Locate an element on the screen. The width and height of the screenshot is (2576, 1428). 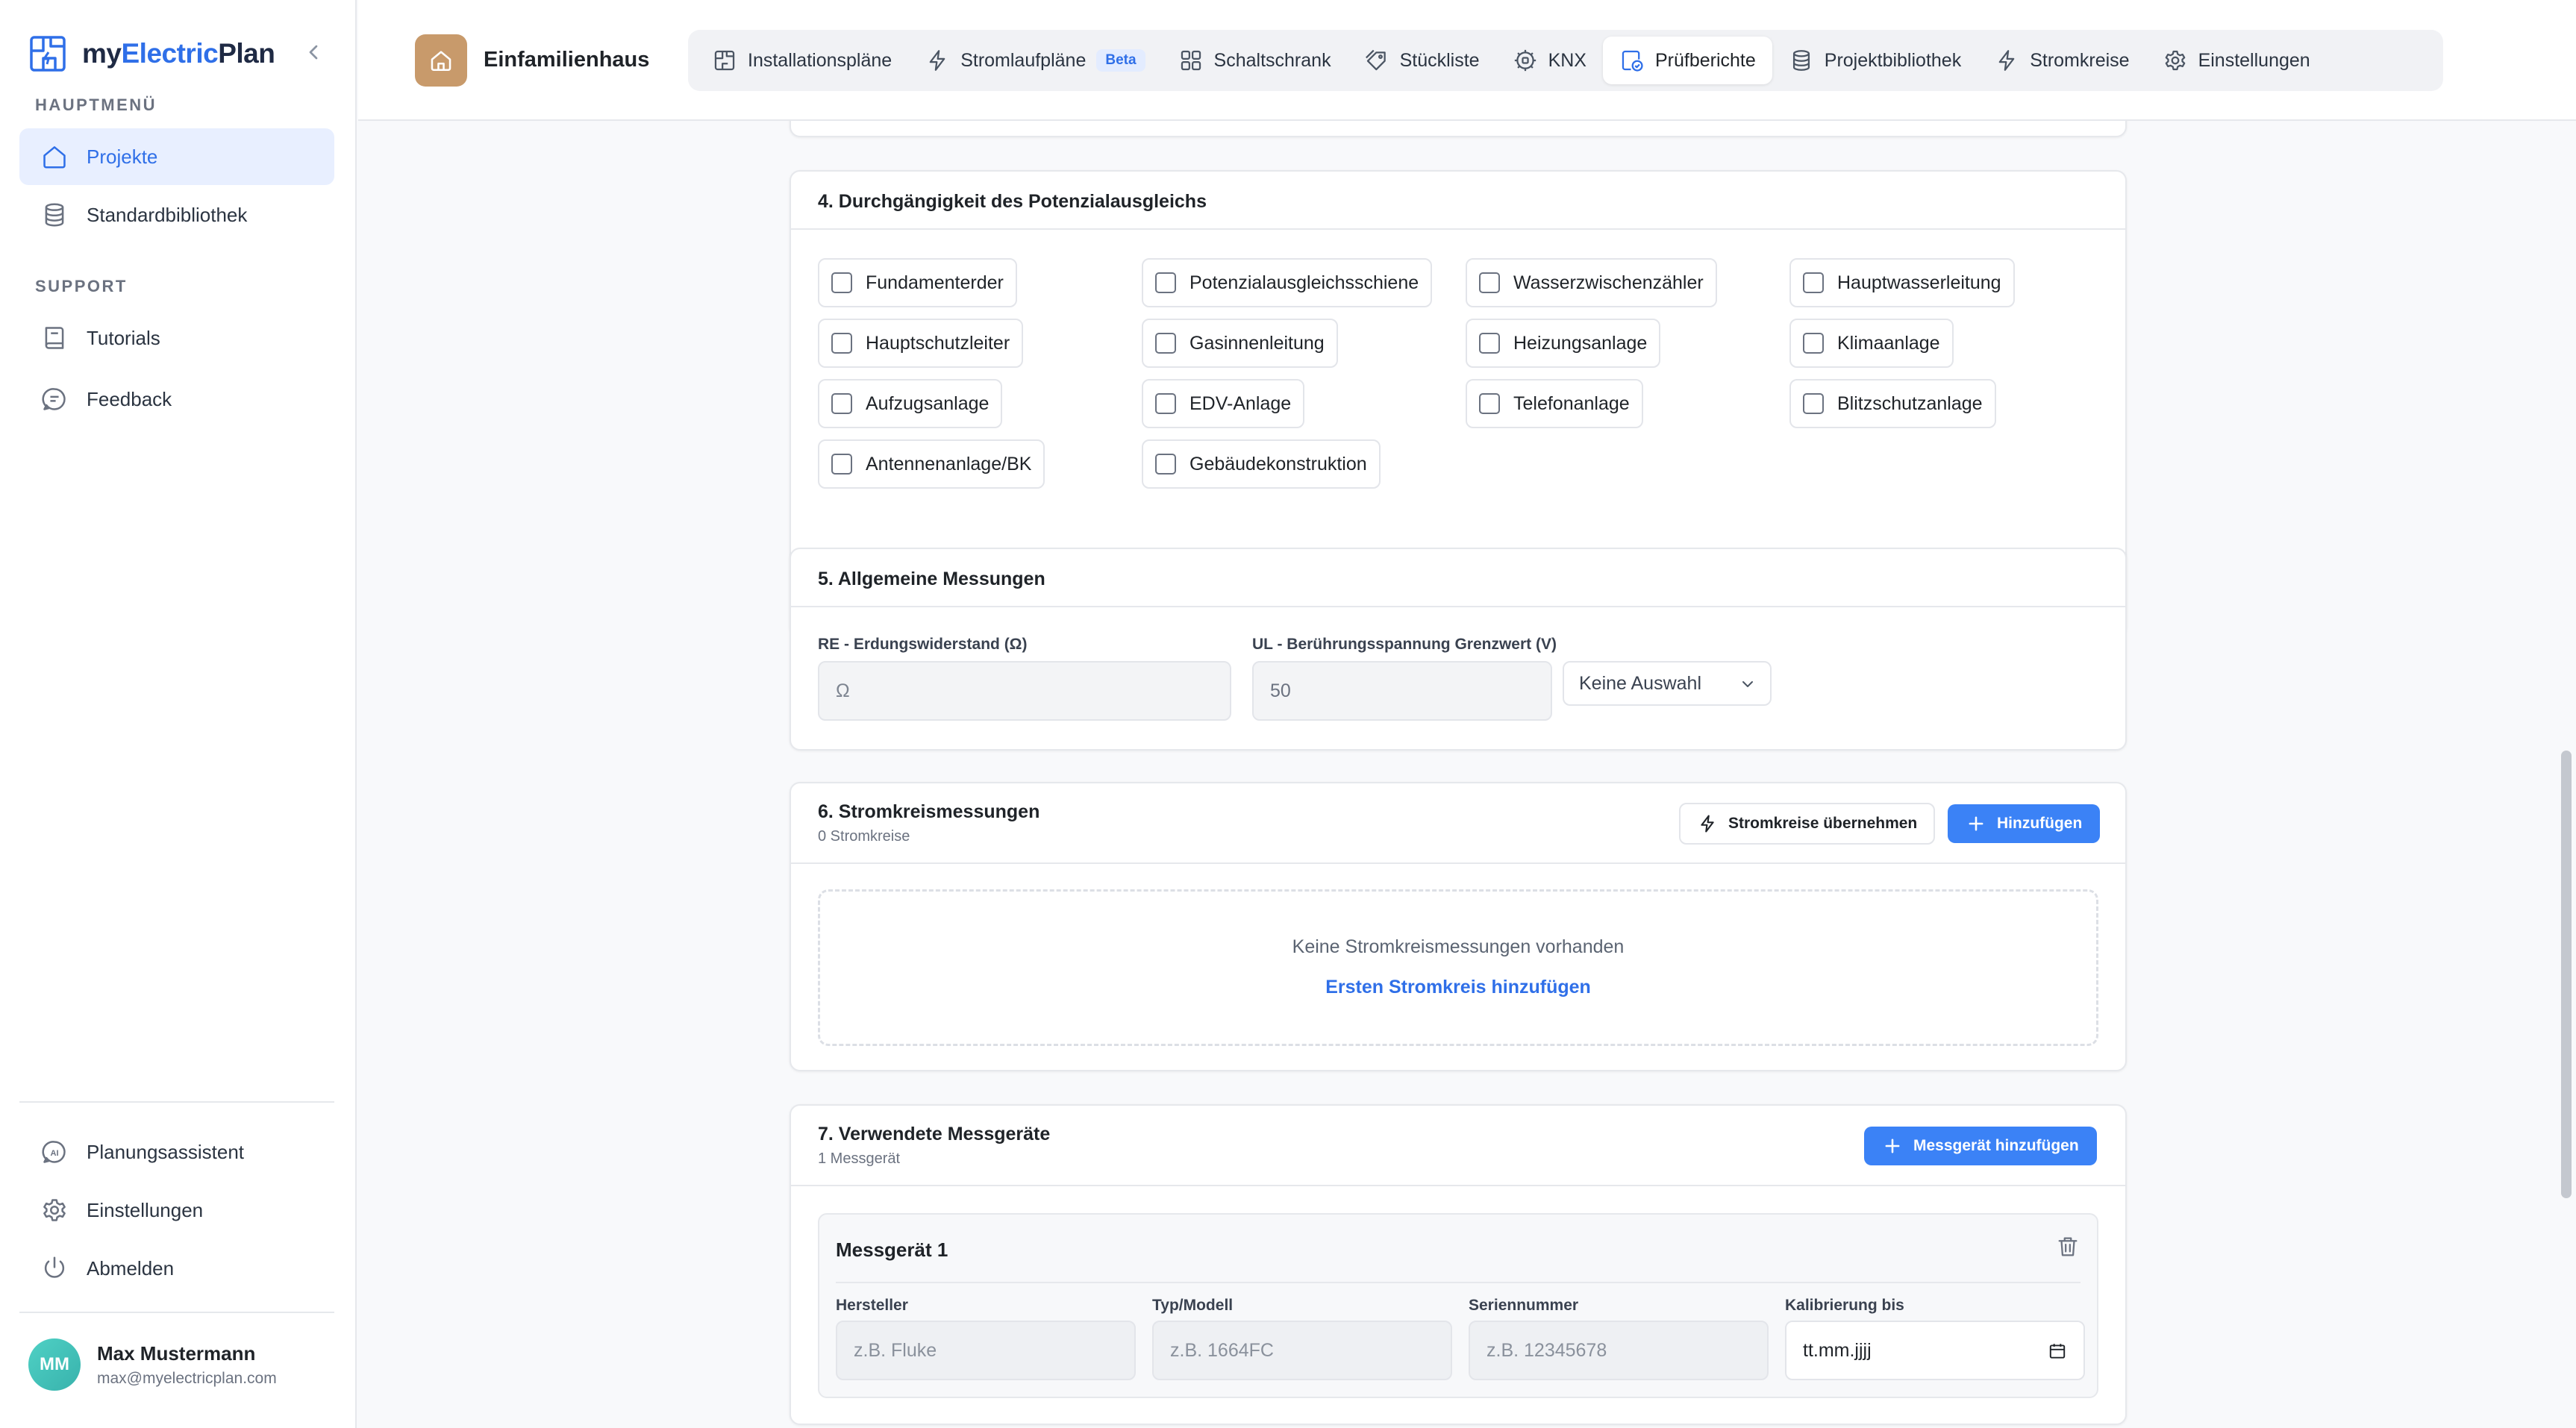
sidebar-item-label: Standardbibliothek is located at coordinates (167, 214).